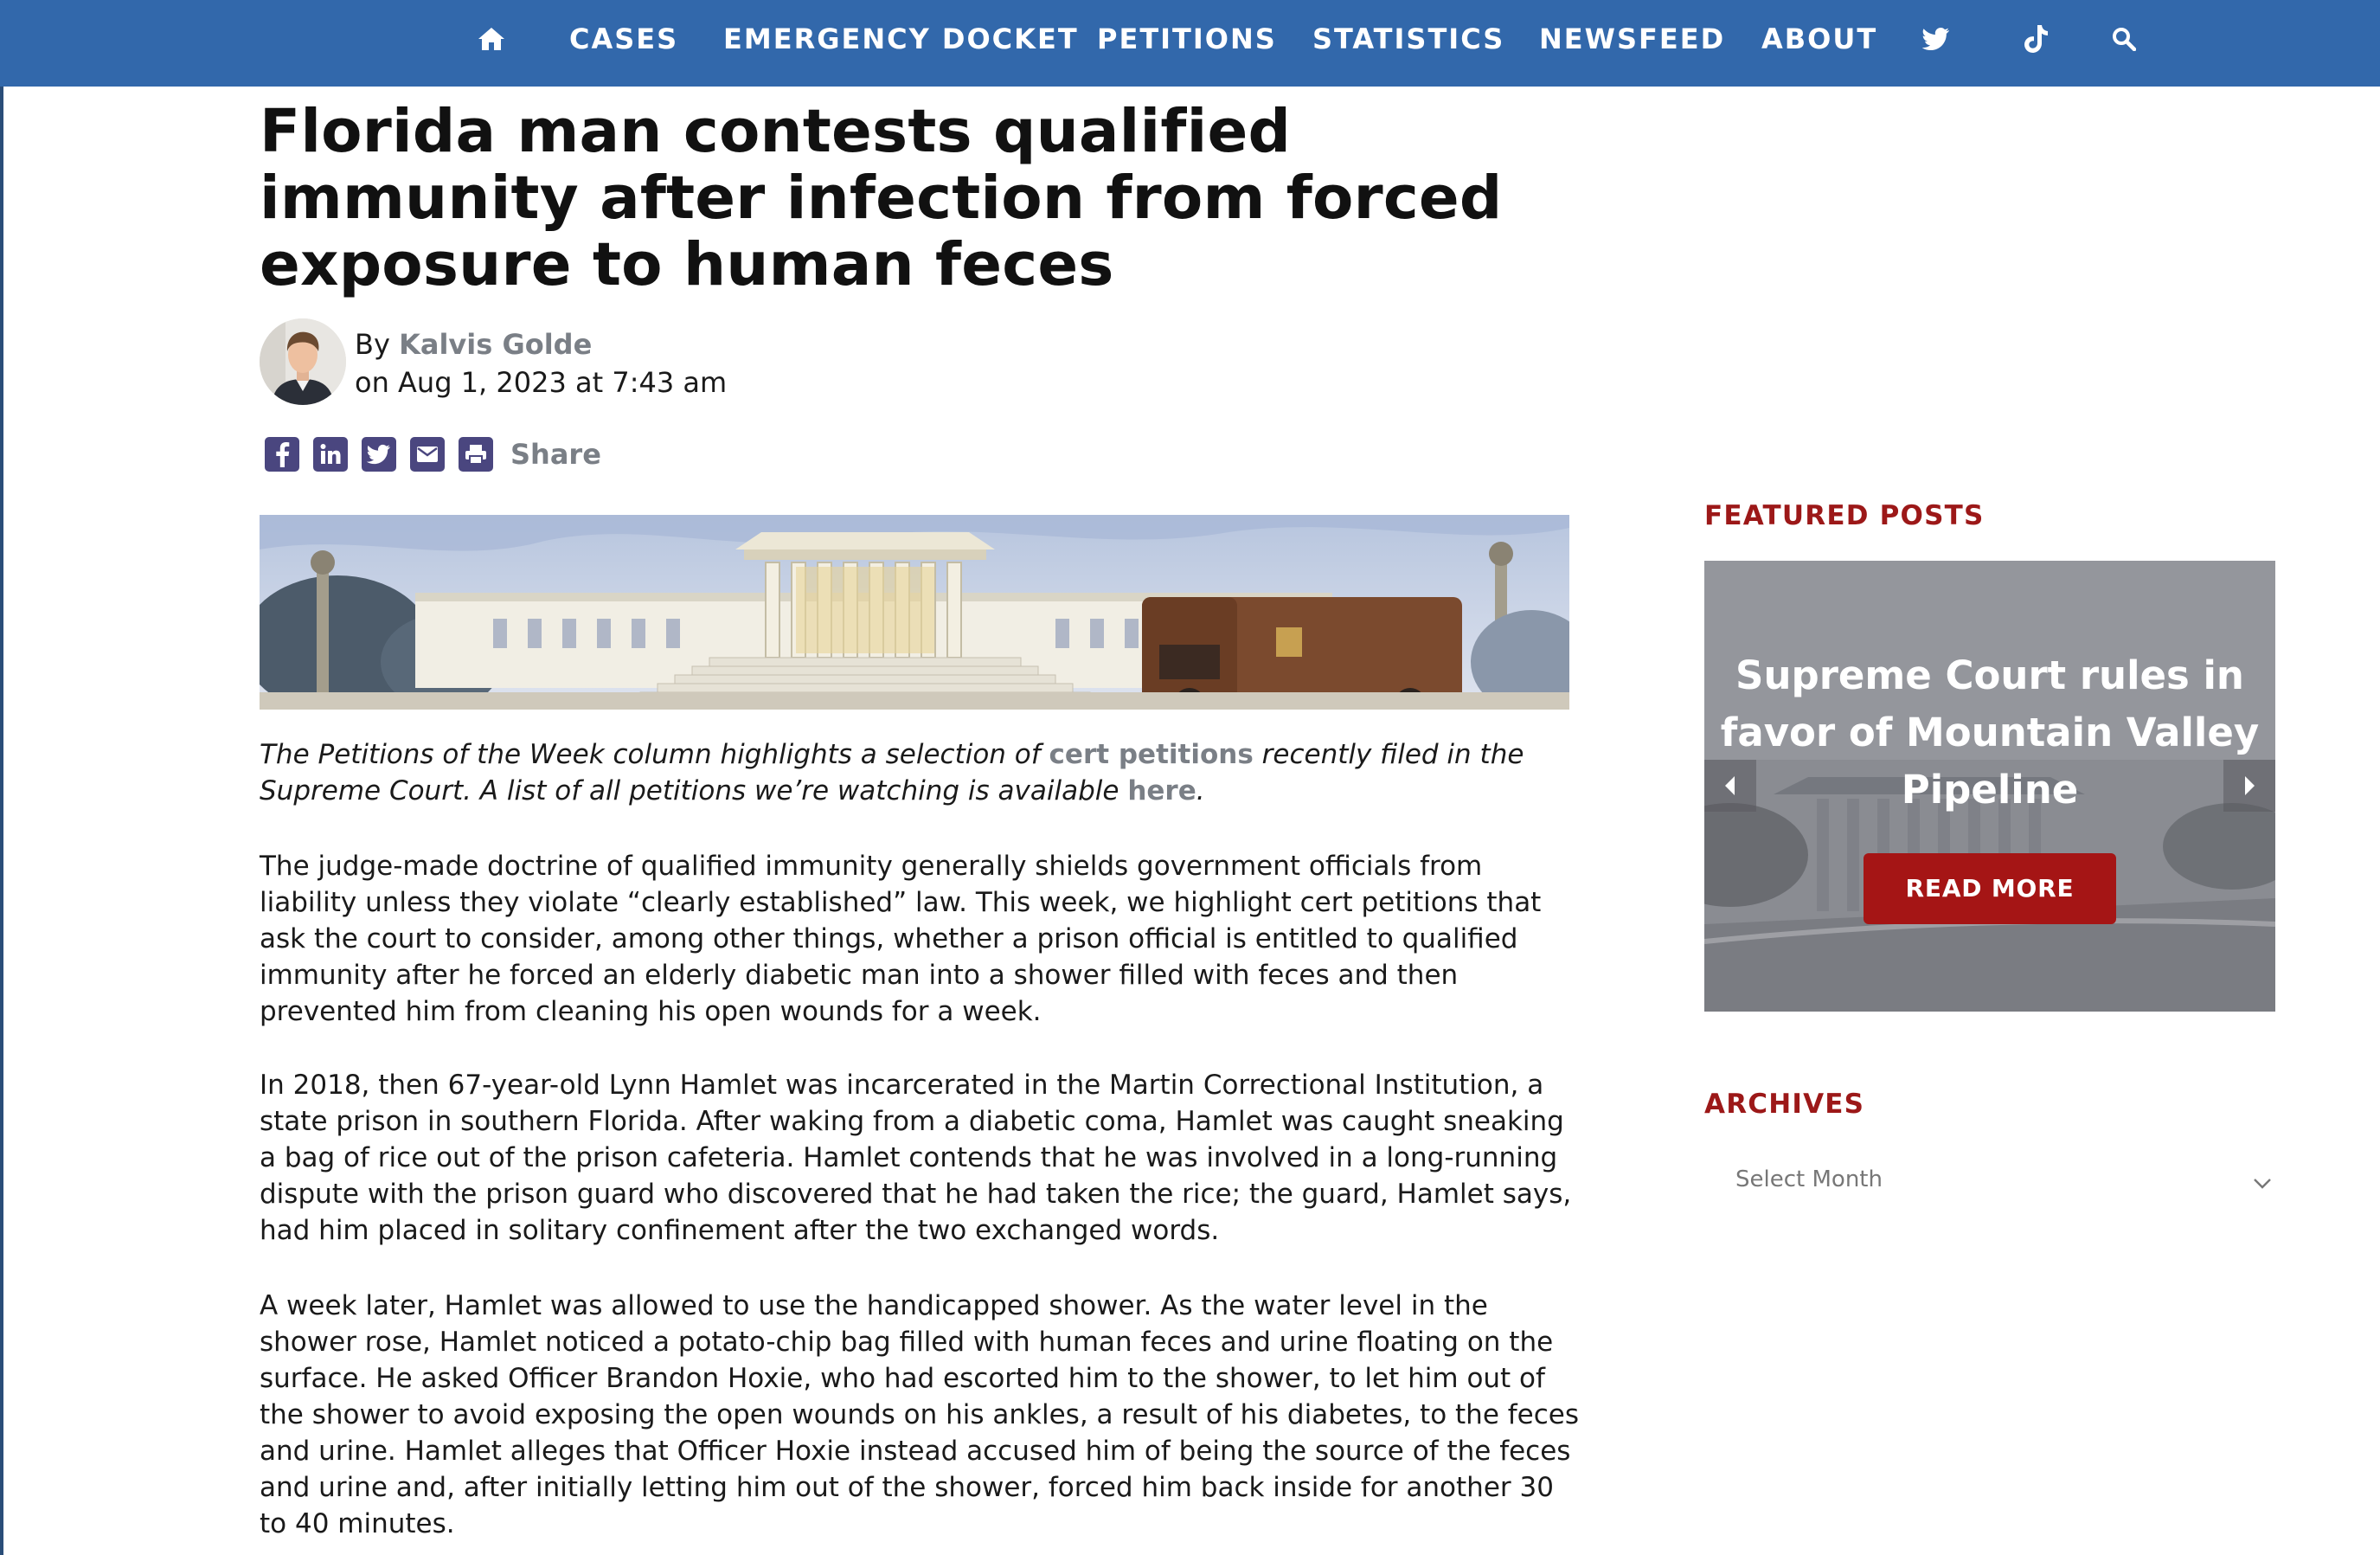 The width and height of the screenshot is (2380, 1555). Describe the element at coordinates (330, 454) in the screenshot. I see `linkedin-icon` at that location.